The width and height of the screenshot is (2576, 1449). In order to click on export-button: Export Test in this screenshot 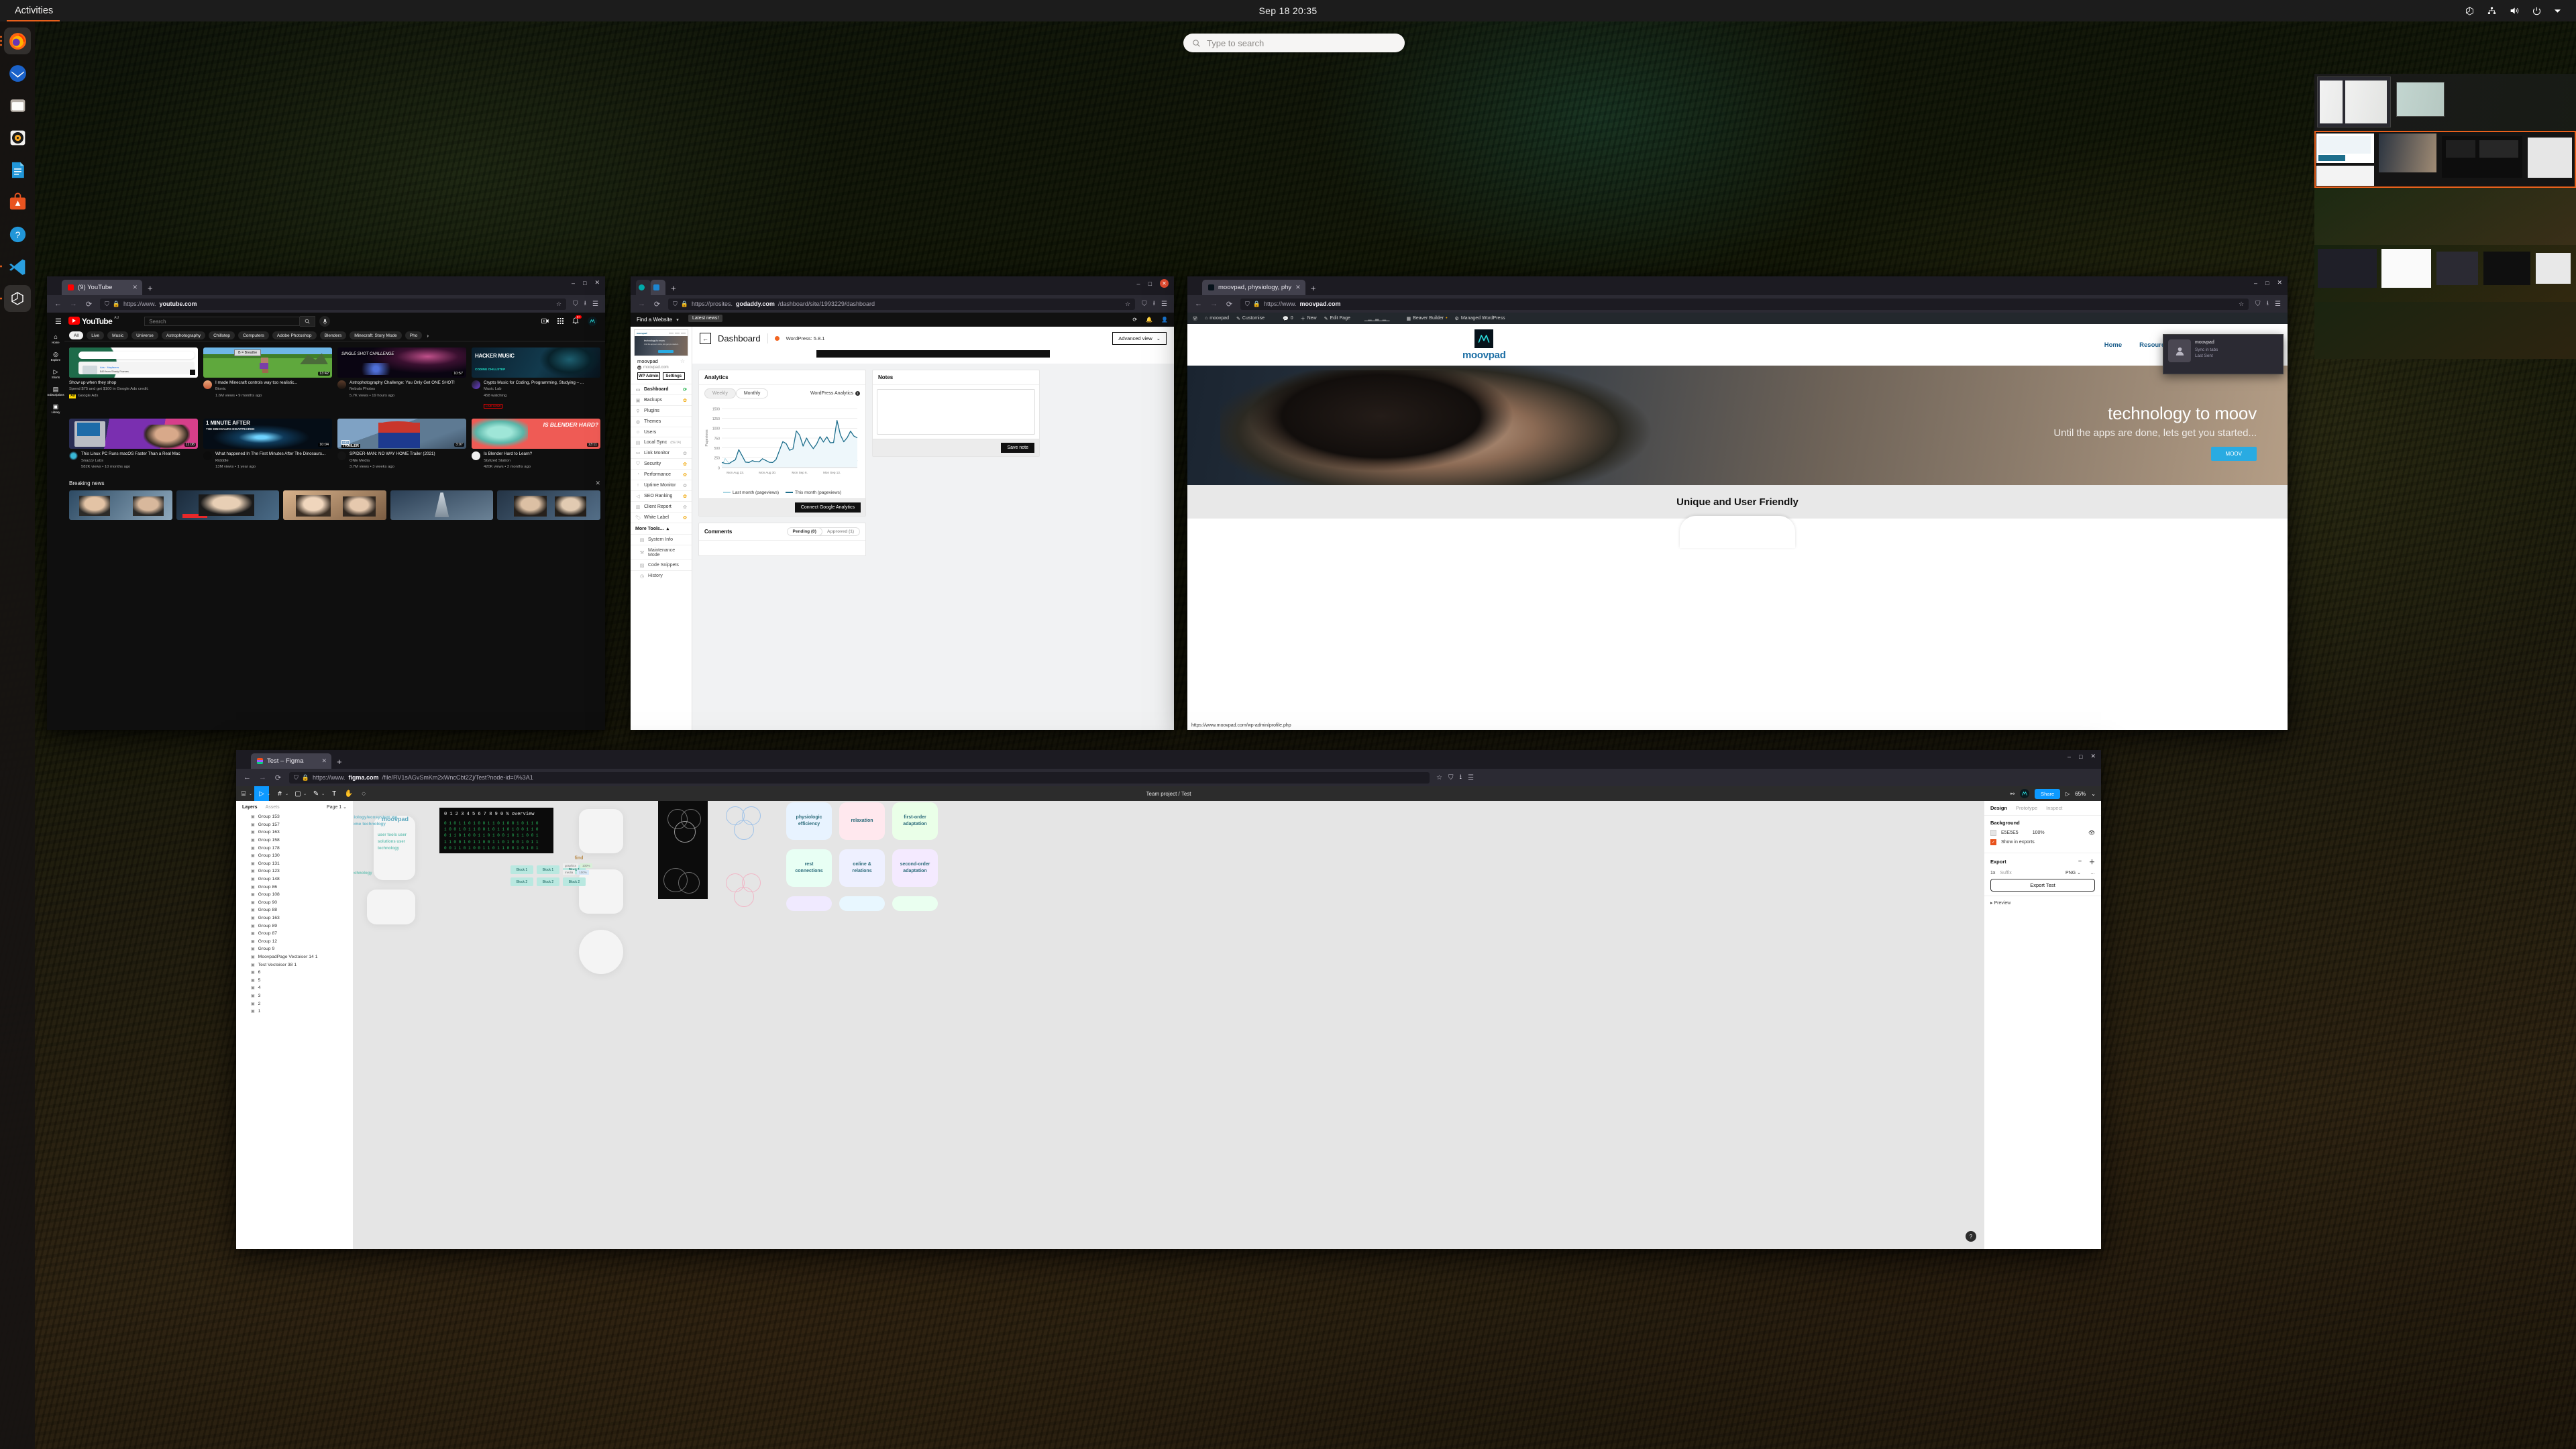, I will do `click(2042, 885)`.